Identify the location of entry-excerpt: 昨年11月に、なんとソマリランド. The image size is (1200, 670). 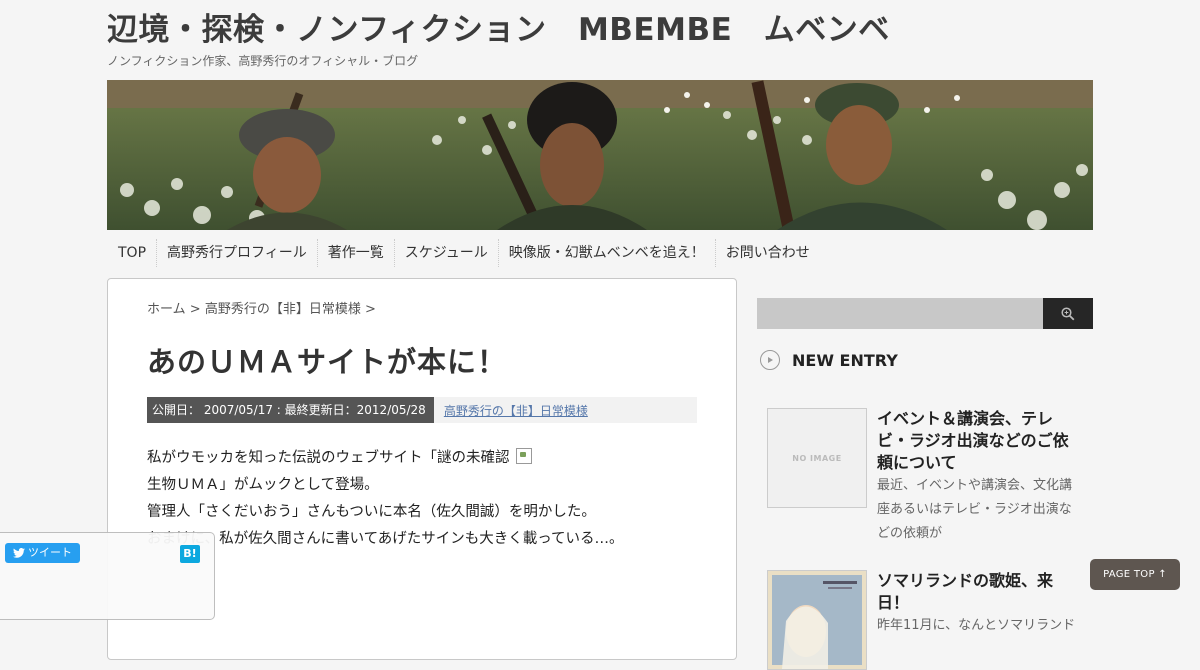
(976, 625).